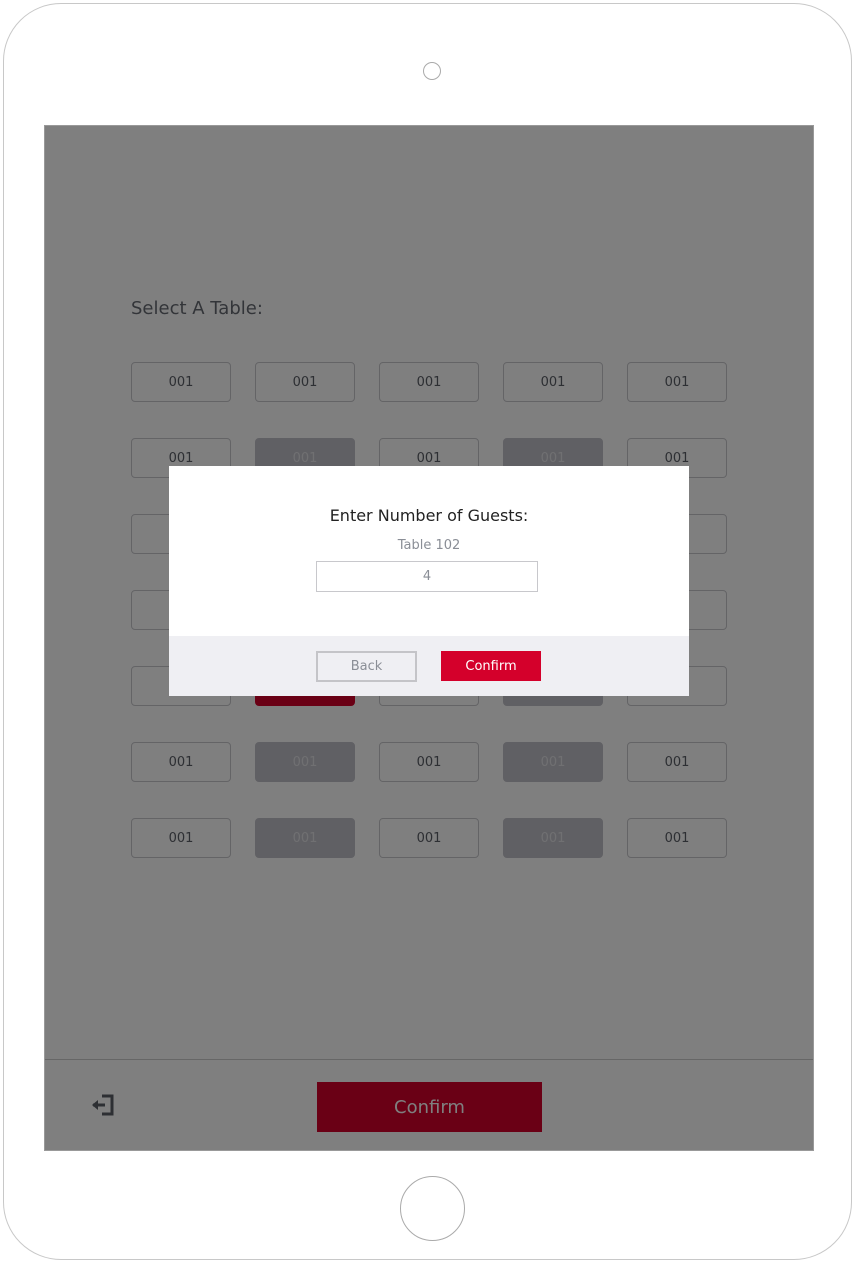  Describe the element at coordinates (429, 515) in the screenshot. I see `dialog-title: Enter Number of Guests:` at that location.